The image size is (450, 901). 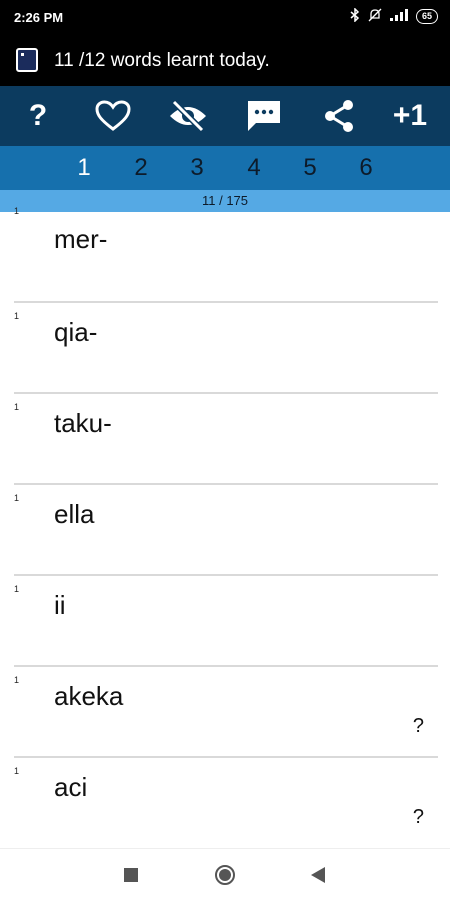 What do you see at coordinates (197, 168) in the screenshot?
I see `tab-3: 3` at bounding box center [197, 168].